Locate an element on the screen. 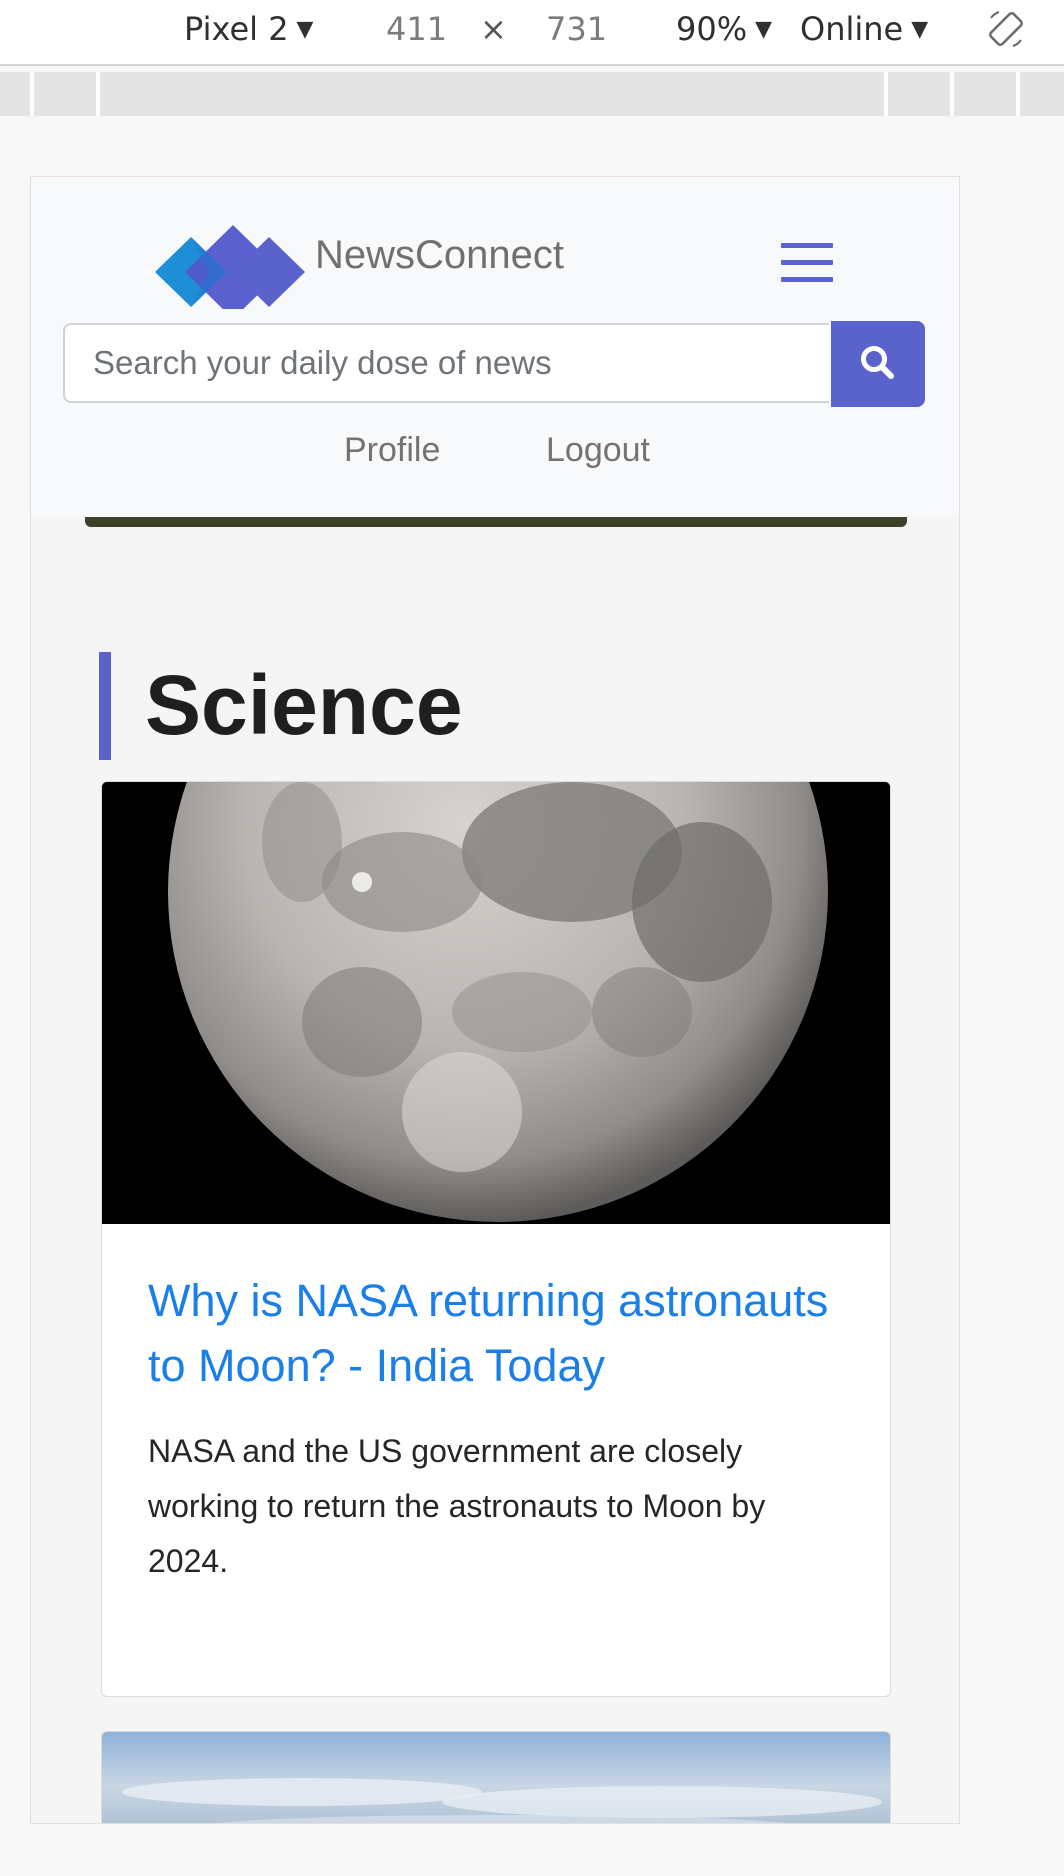  section-accent-bar is located at coordinates (105, 706).